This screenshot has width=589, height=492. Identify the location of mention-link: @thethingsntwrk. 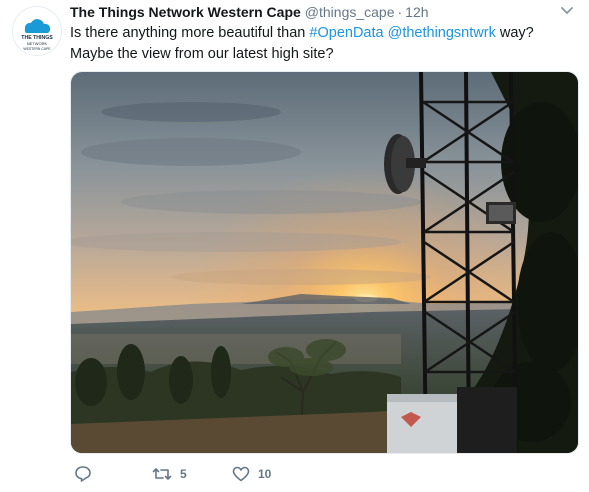
(442, 33).